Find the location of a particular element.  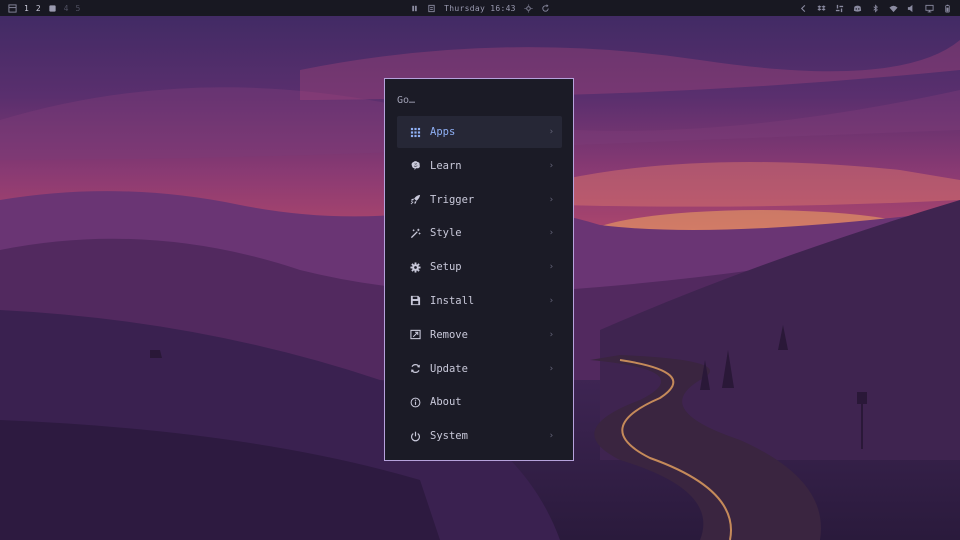

window-layout-icon is located at coordinates (12, 8).